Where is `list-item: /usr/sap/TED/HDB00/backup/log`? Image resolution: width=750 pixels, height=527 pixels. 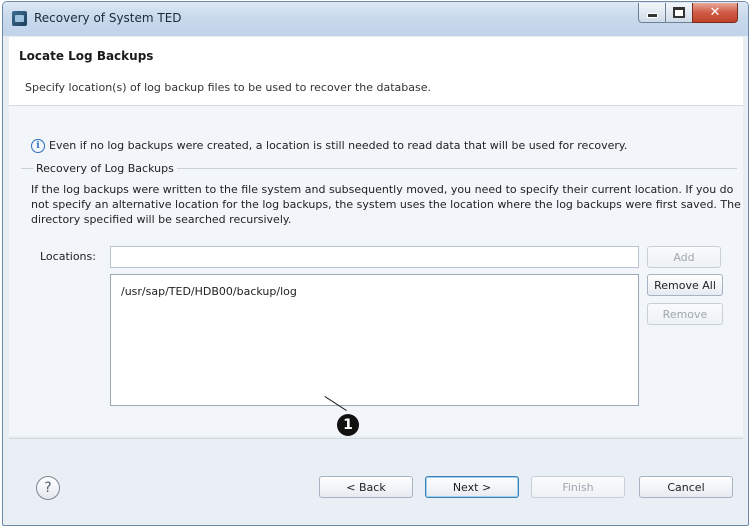
list-item: /usr/sap/TED/HDB00/backup/log is located at coordinates (209, 291).